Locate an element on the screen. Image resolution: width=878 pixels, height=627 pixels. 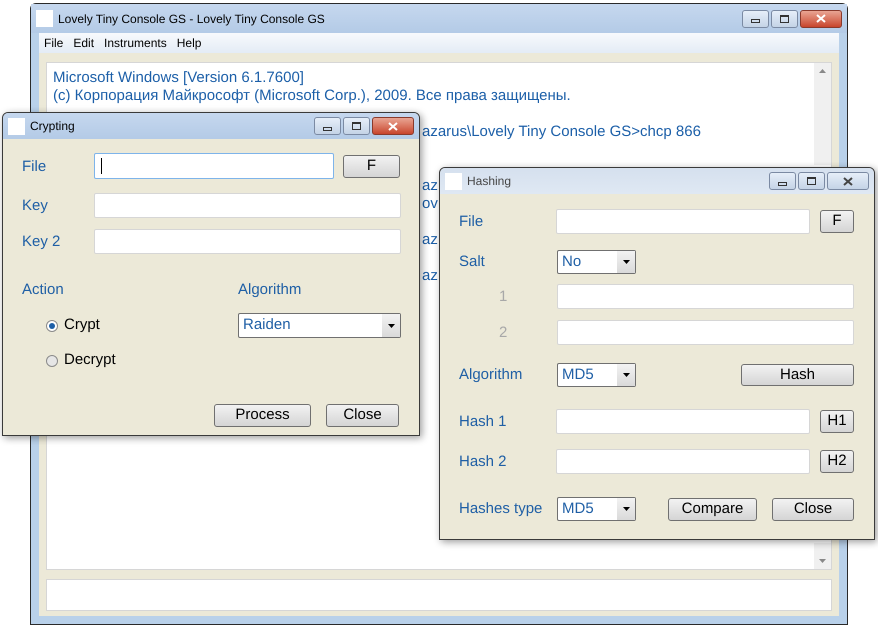
radio-label: Decrypt is located at coordinates (90, 360).